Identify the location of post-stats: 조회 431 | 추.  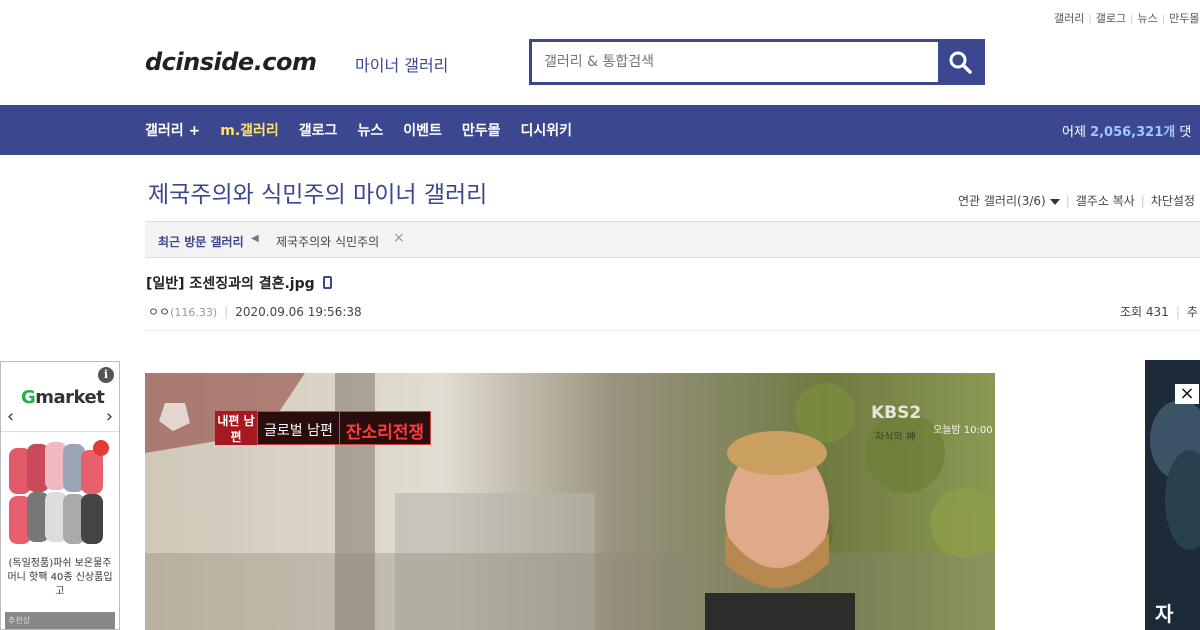
(1159, 312).